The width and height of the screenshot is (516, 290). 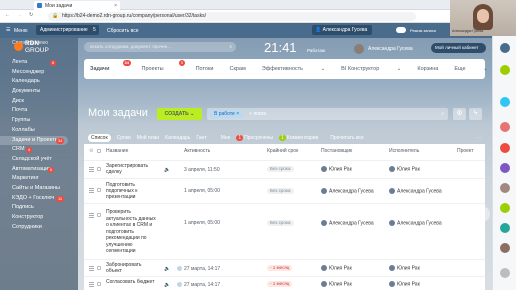 What do you see at coordinates (298, 138) in the screenshot?
I see `filter-comments: 1 Комментарии` at bounding box center [298, 138].